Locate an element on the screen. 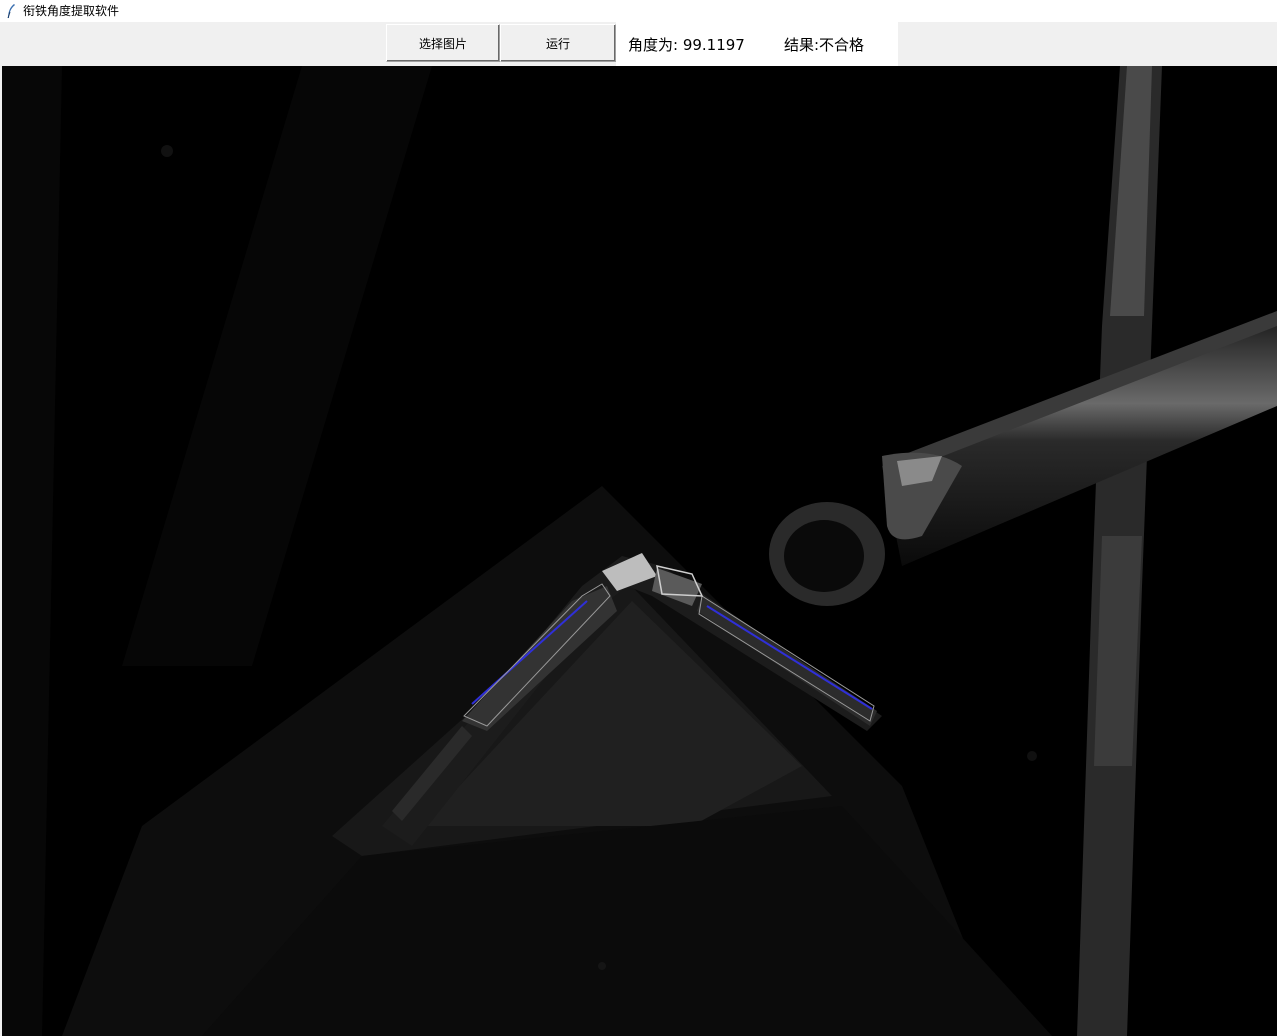 The width and height of the screenshot is (1277, 1036). select-image-button: 选择图片 is located at coordinates (443, 43).